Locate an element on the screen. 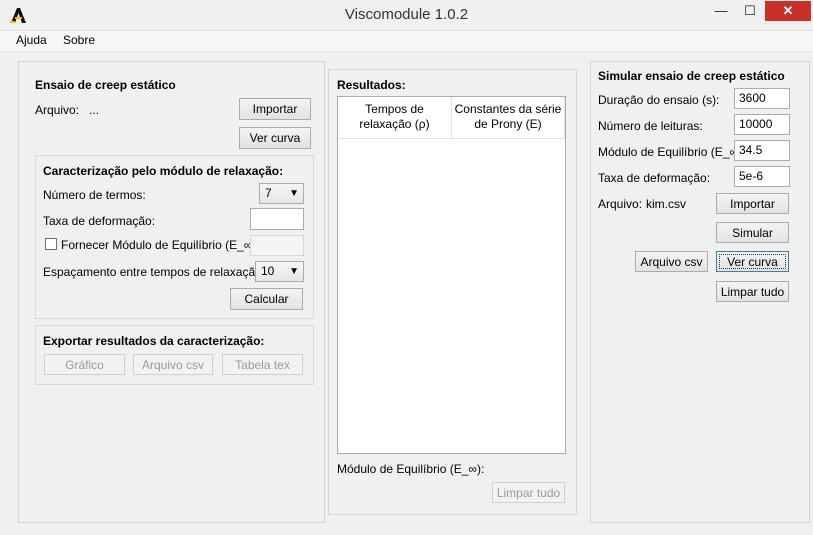 The height and width of the screenshot is (535, 813). close-button: ✕ is located at coordinates (788, 11).